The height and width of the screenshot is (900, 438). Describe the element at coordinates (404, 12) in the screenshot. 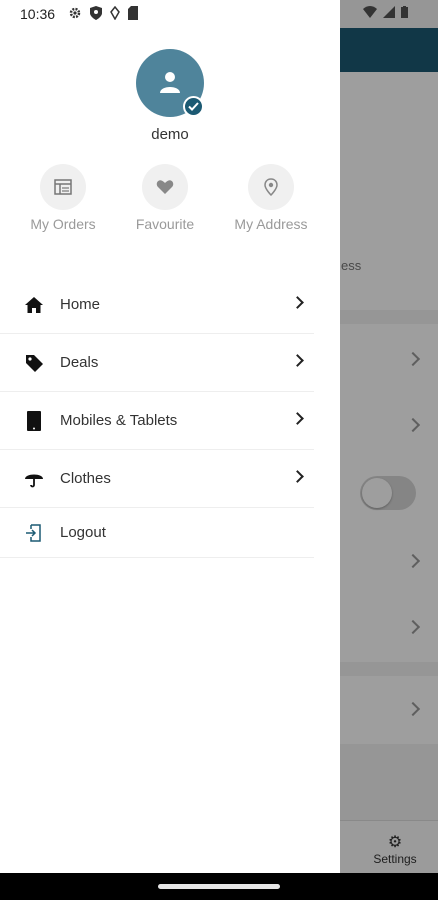

I see `battery-icon` at that location.